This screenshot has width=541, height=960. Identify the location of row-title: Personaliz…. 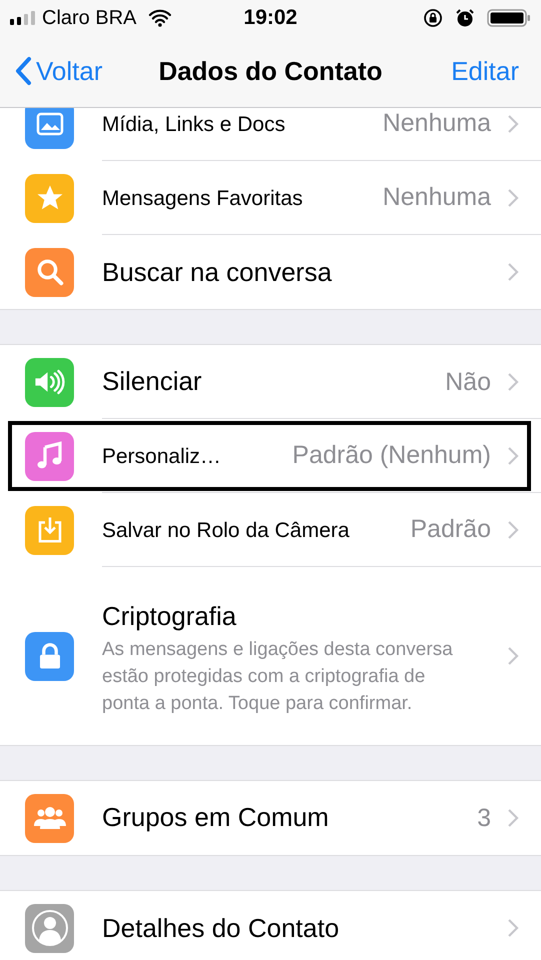
(162, 457).